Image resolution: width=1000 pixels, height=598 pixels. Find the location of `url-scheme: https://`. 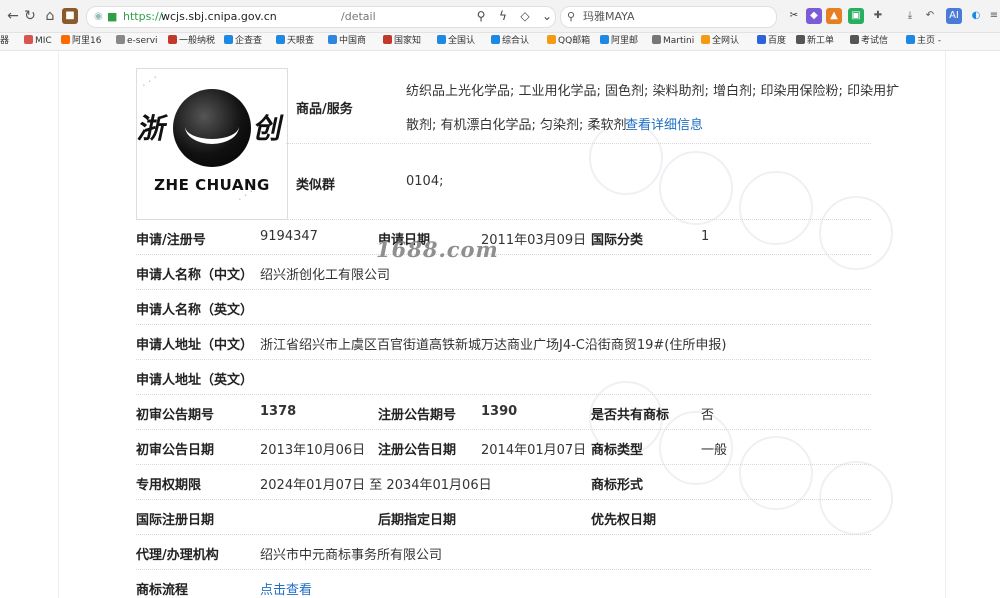

url-scheme: https:// is located at coordinates (143, 16).